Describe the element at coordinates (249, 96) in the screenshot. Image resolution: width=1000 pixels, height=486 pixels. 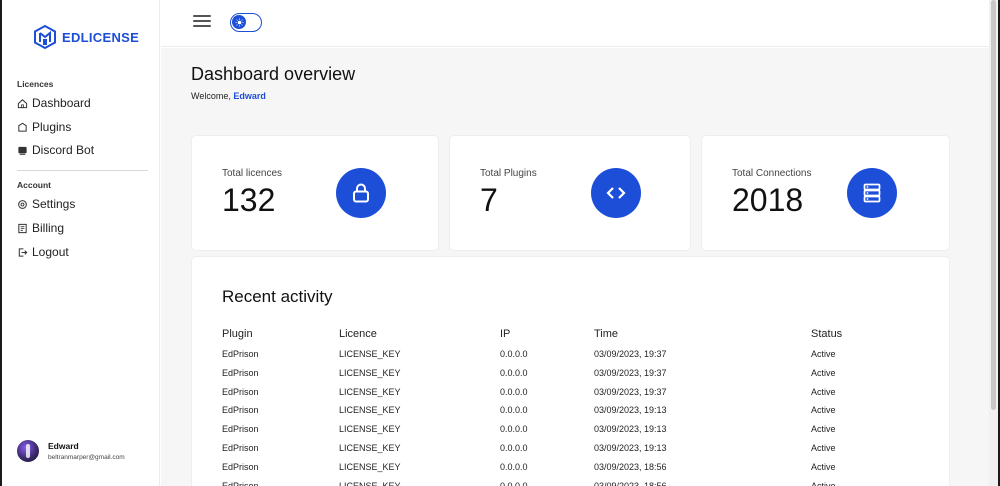
I see `welcome-user-name: Edward` at that location.